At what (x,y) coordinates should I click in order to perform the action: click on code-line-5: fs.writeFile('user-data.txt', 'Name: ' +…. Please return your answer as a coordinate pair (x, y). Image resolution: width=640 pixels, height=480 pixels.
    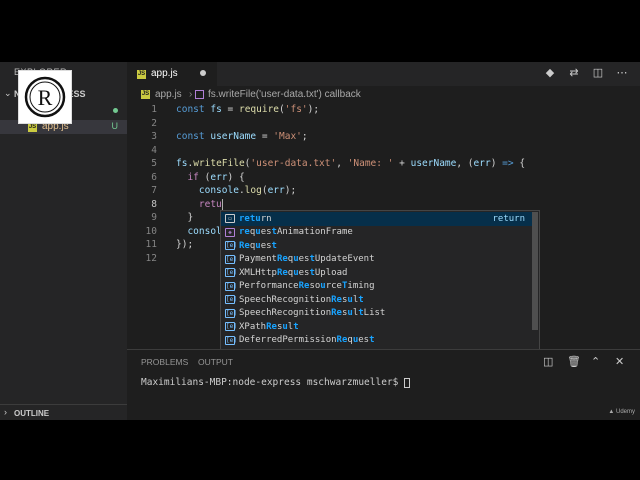
    Looking at the image, I should click on (351, 163).